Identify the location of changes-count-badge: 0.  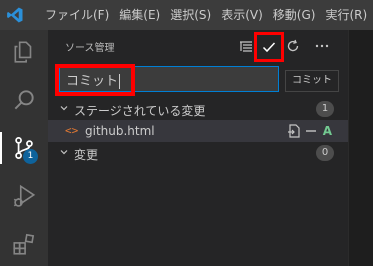
(325, 153).